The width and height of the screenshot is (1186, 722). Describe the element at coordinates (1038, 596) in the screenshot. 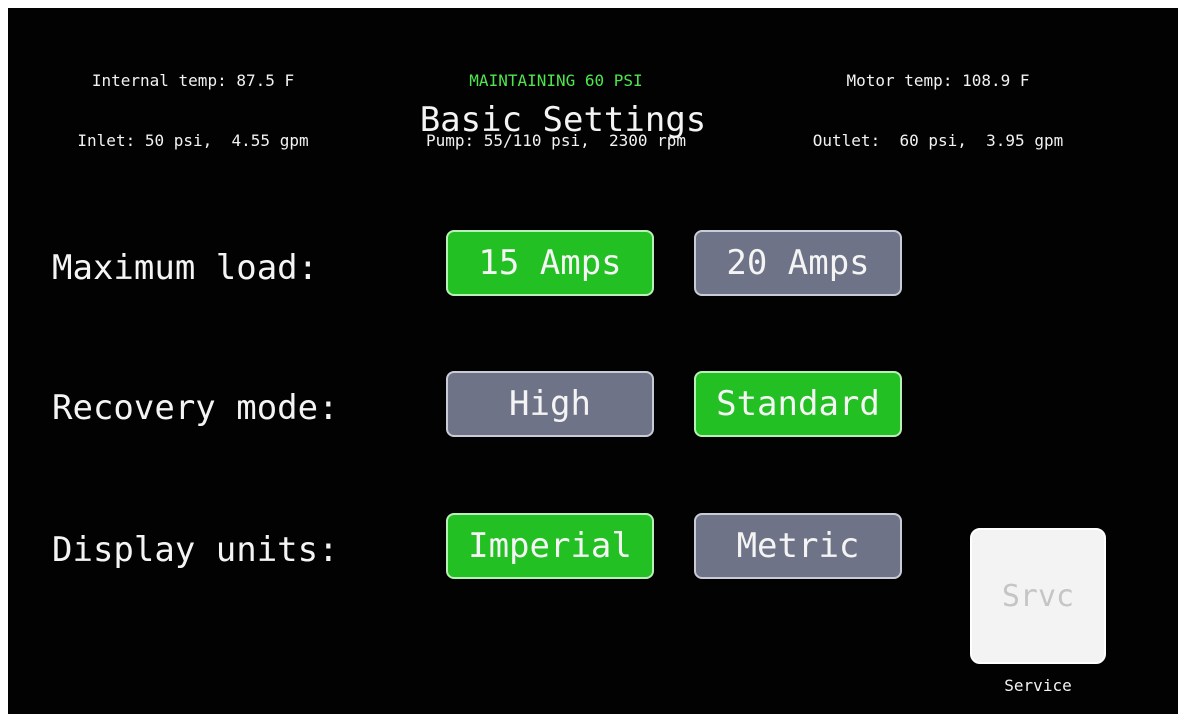

I see `service-button: Srvc` at that location.